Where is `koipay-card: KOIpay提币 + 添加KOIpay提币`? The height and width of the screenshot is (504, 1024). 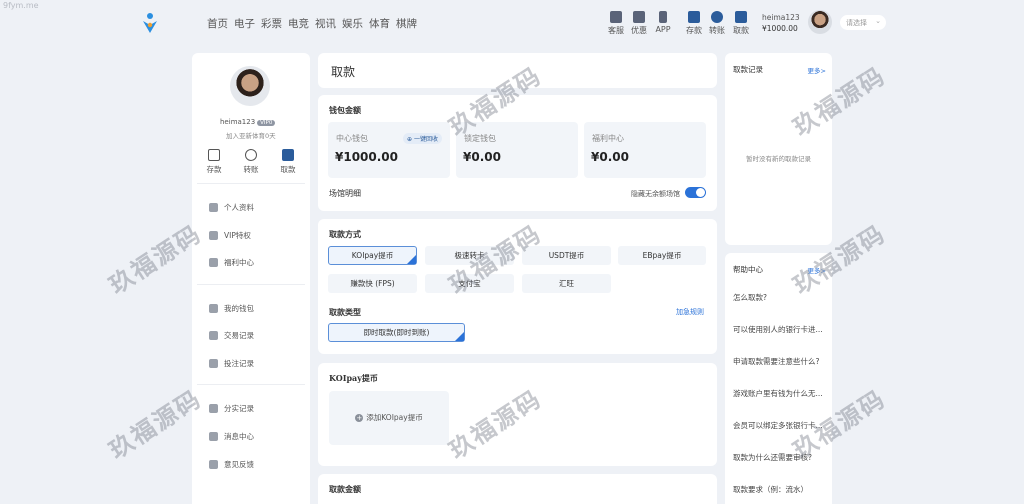
koipay-card: KOIpay提币 + 添加KOIpay提币 is located at coordinates (517, 414).